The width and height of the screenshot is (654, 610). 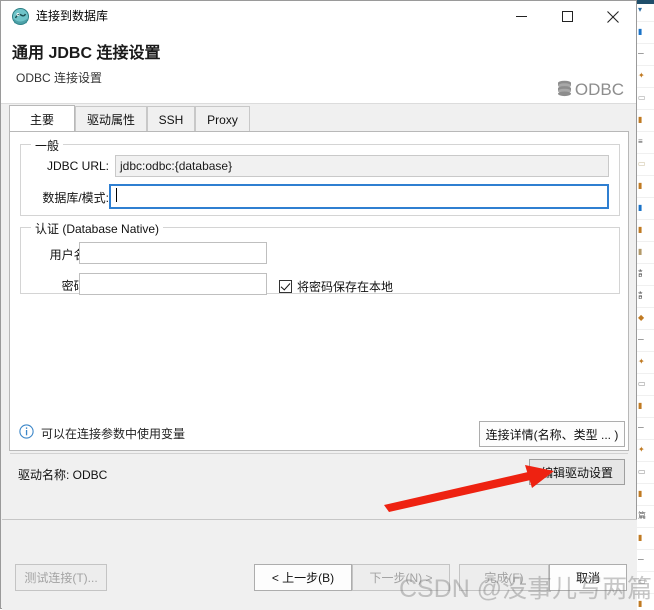 What do you see at coordinates (362, 166) in the screenshot?
I see `jdbc-url-input: jdbc:odbc:{database}` at bounding box center [362, 166].